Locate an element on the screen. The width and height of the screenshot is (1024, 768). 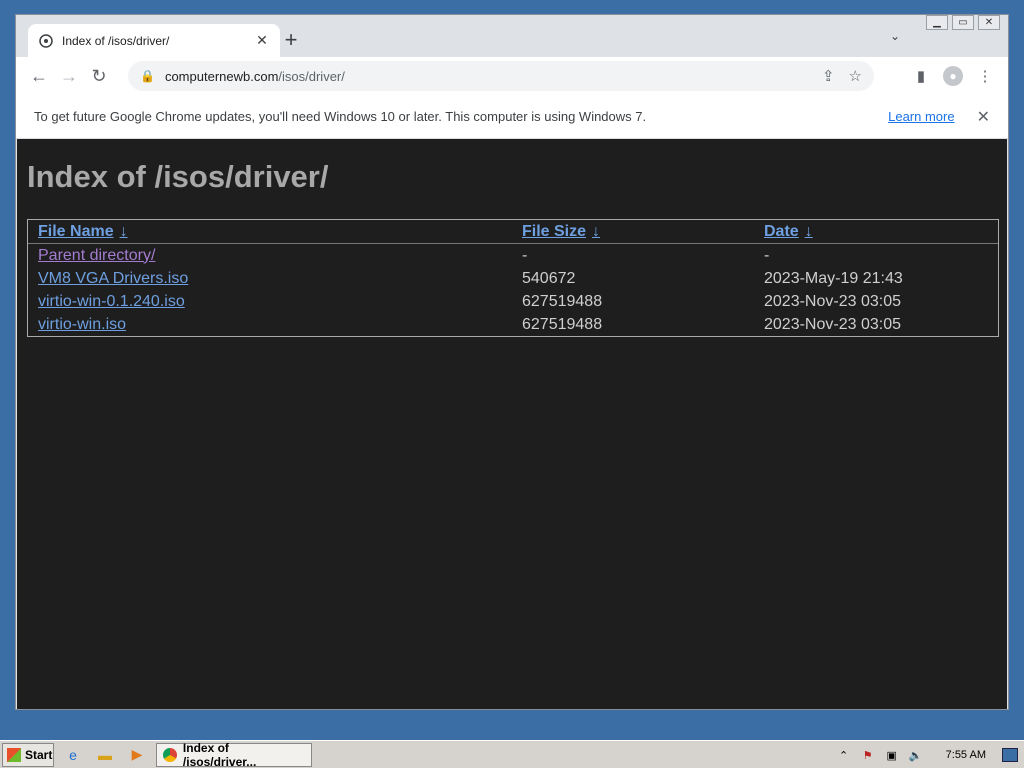
profile-avatar-icon: ● is located at coordinates (953, 76).